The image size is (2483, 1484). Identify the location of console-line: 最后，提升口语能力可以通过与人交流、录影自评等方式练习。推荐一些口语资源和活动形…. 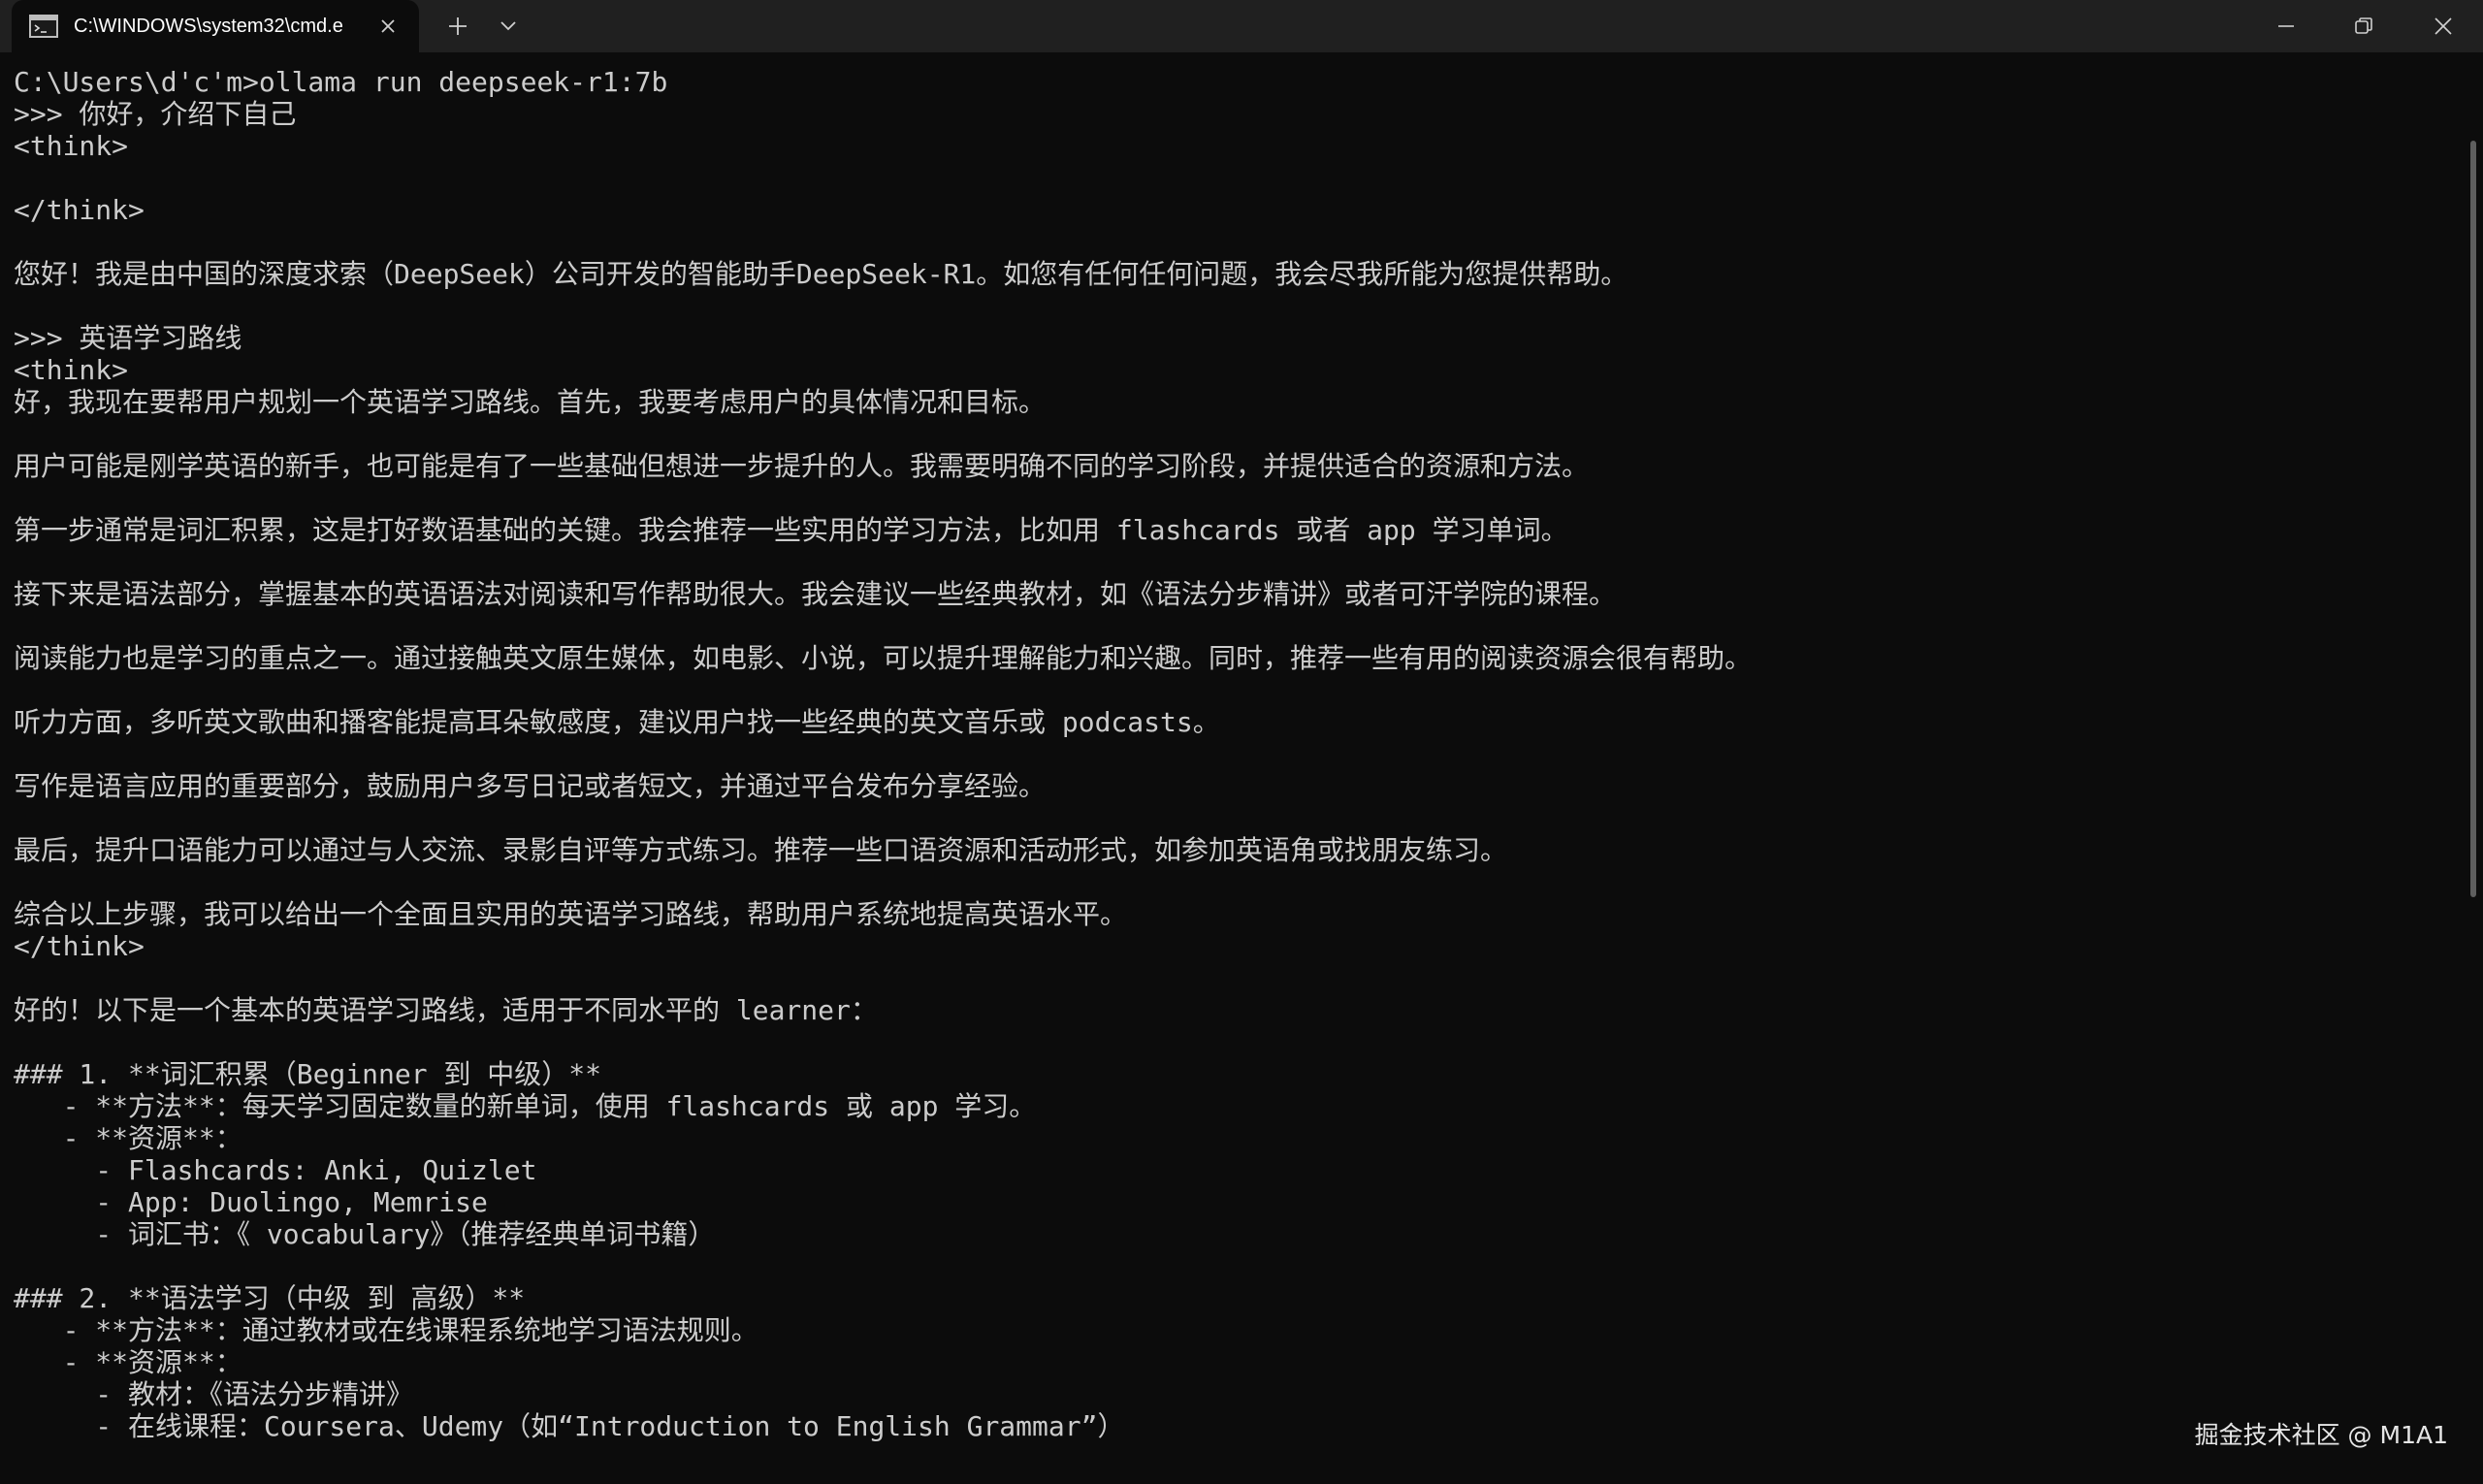
(761, 850).